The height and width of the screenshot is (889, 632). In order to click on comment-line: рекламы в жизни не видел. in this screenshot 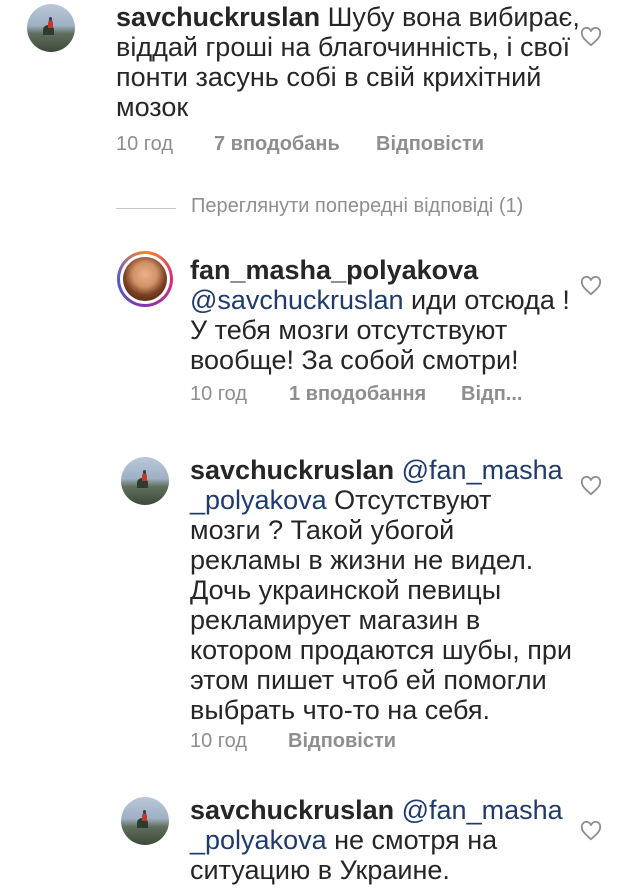, I will do `click(362, 560)`.